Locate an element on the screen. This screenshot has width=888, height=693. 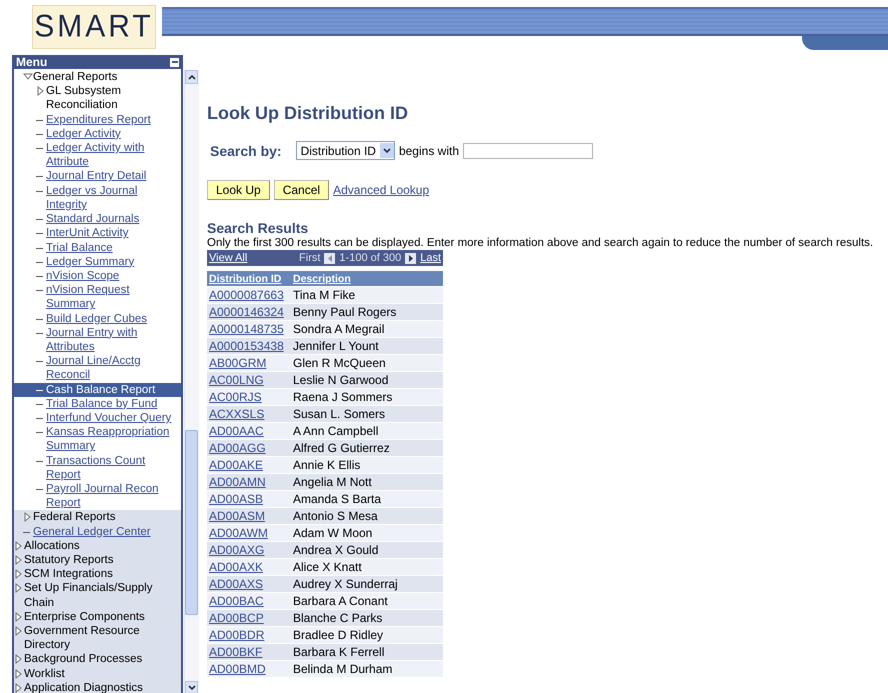
menu-item: Background Processes is located at coordinates (97, 659).